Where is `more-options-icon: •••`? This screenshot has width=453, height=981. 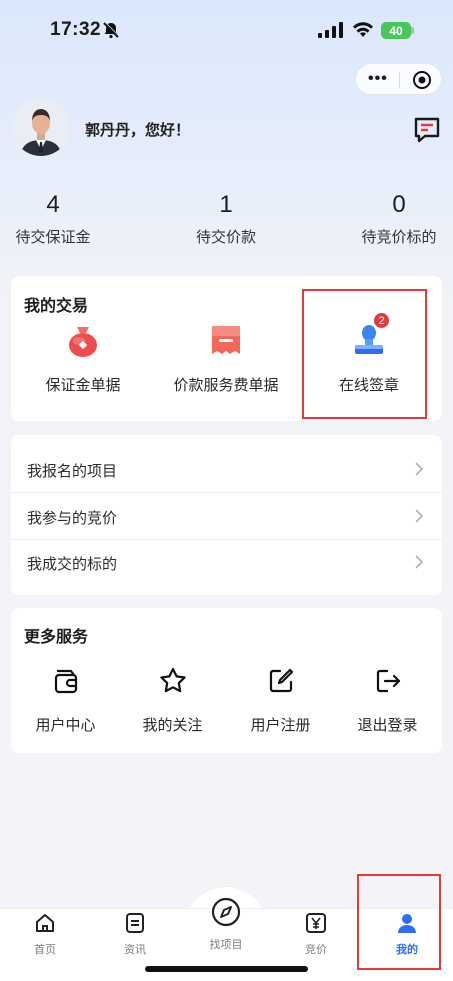
more-options-icon: ••• is located at coordinates (378, 79).